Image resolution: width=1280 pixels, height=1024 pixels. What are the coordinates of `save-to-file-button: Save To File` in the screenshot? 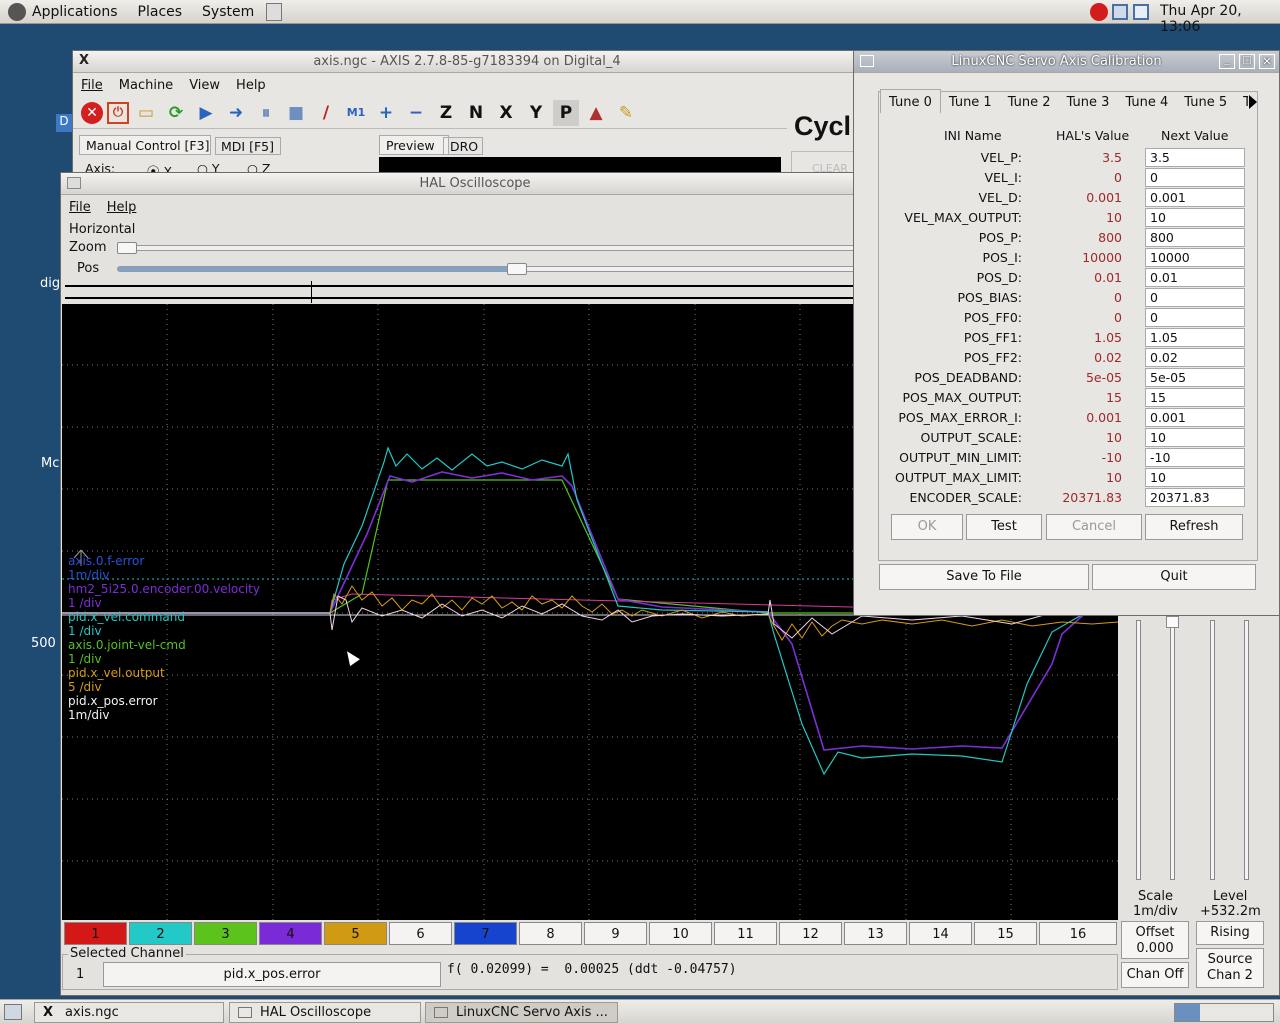 It's located at (984, 577).